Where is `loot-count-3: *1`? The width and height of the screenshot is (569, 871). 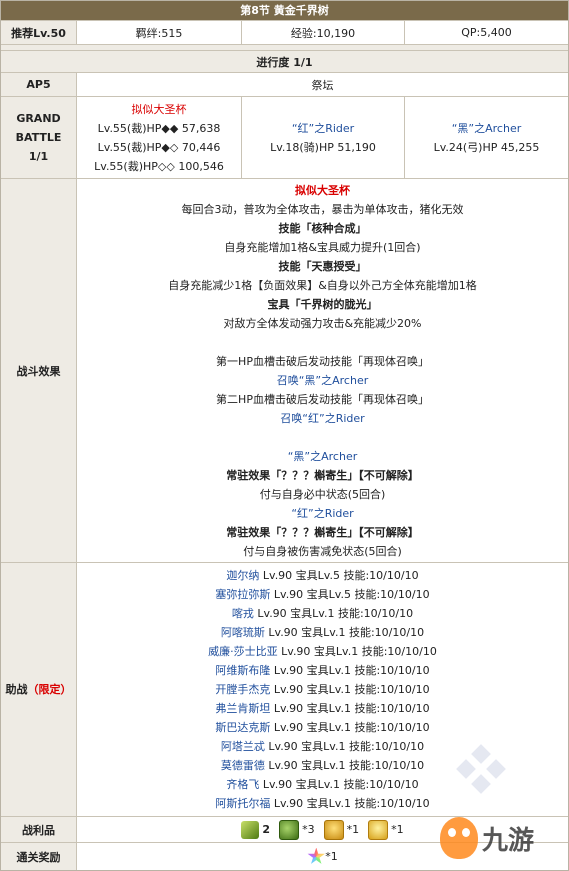 loot-count-3: *1 is located at coordinates (353, 829).